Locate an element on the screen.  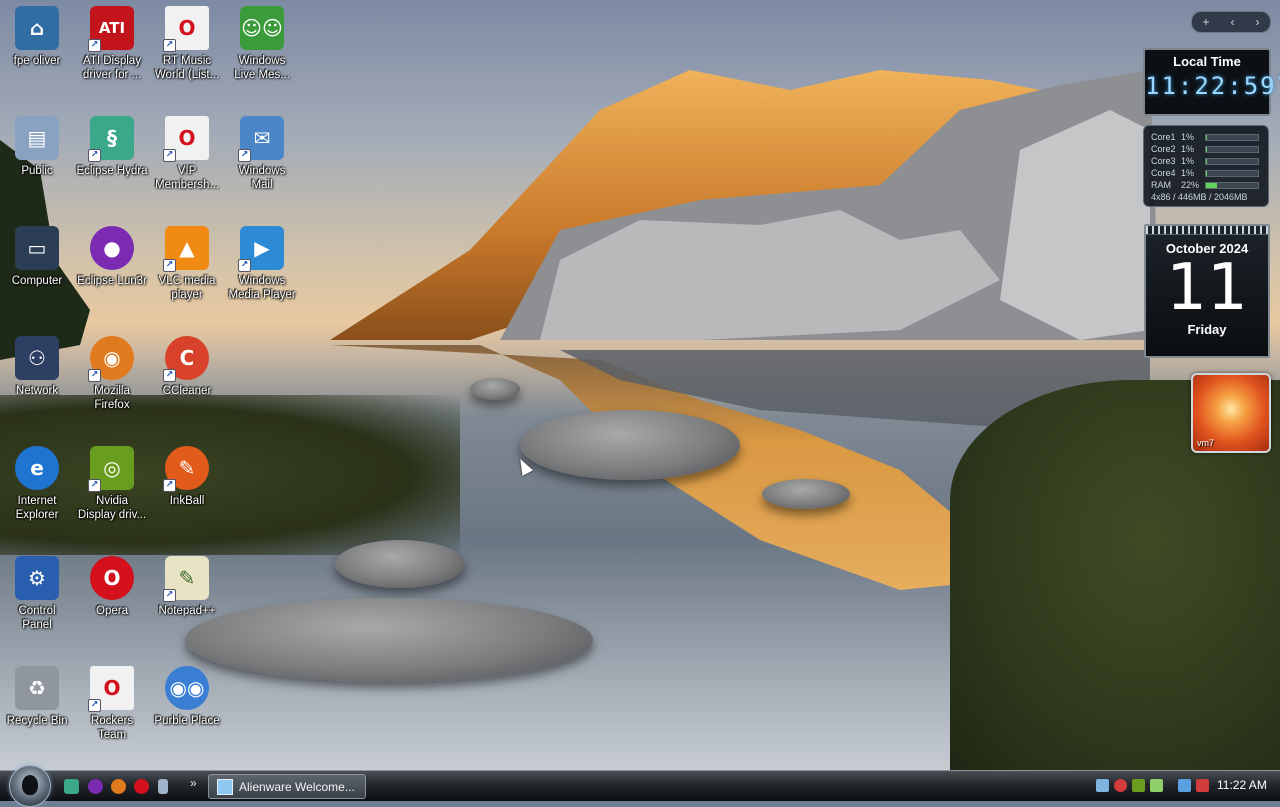
desktop-icon-network: ⚇ Network is located at coordinates (37, 365).